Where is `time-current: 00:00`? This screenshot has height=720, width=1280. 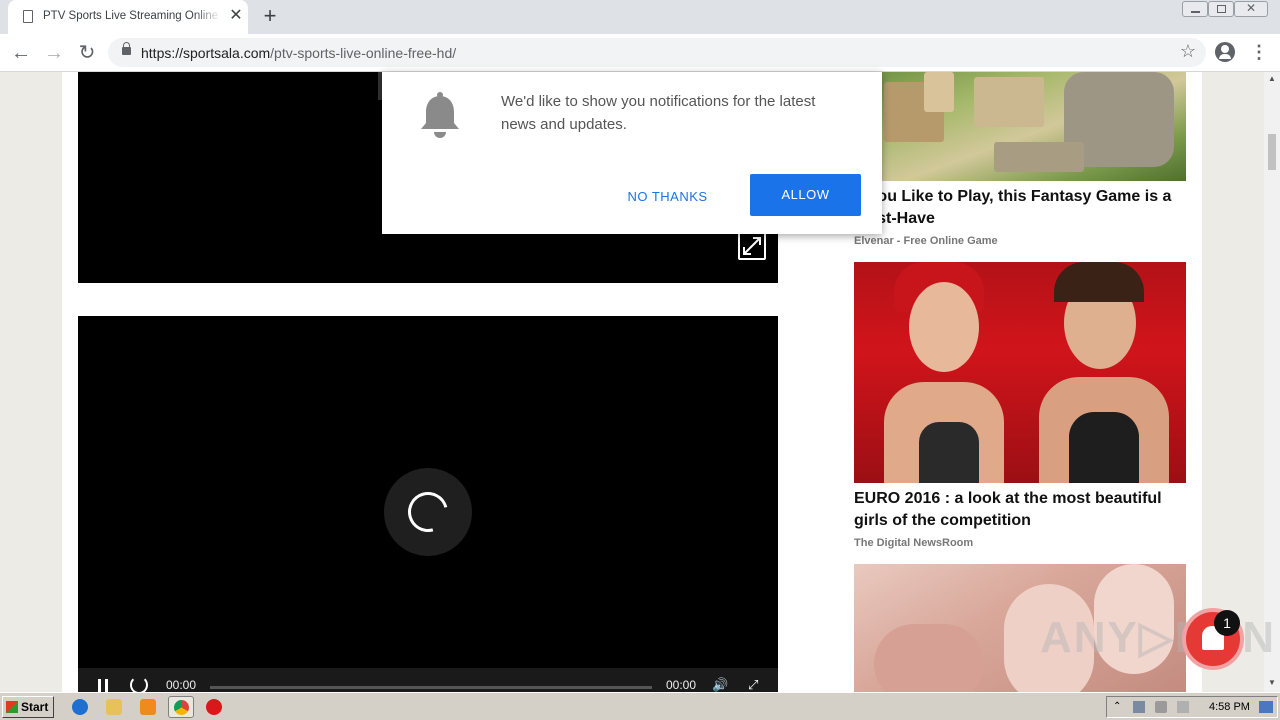 time-current: 00:00 is located at coordinates (181, 685).